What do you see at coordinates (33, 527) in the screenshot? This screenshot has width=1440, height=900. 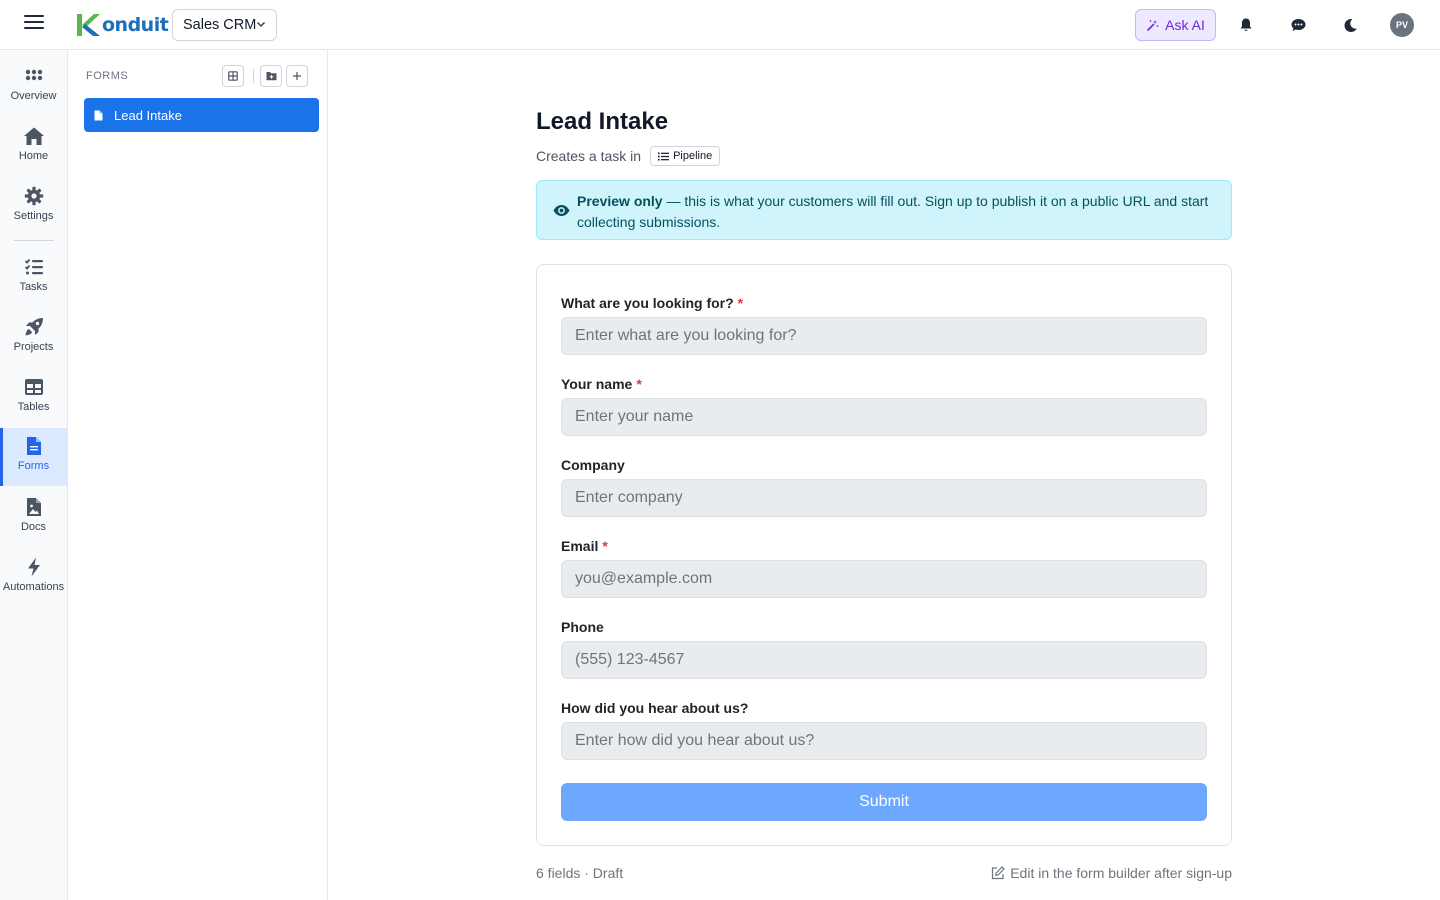 I see `nav-label-docs: Docs` at bounding box center [33, 527].